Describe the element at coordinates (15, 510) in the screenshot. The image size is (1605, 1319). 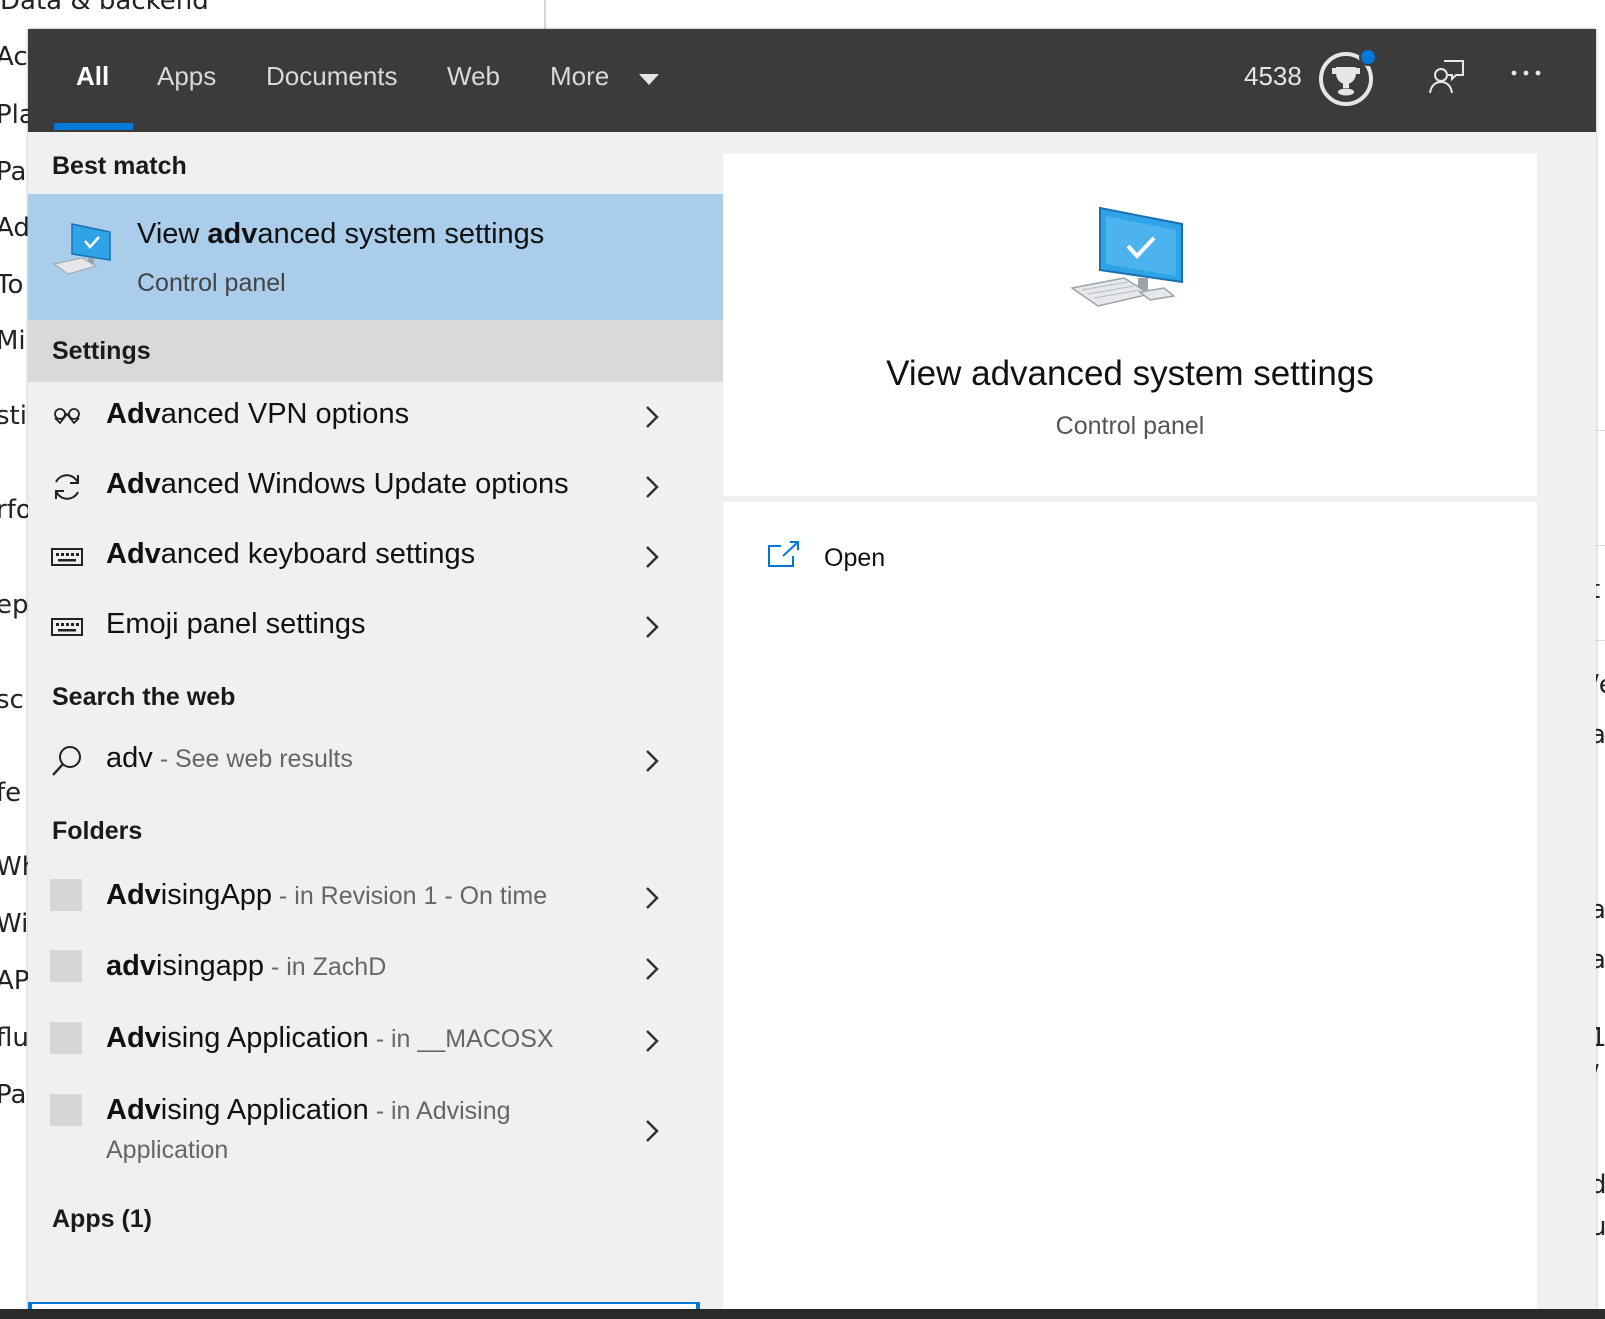
I see `bg-fragment: rfo` at that location.